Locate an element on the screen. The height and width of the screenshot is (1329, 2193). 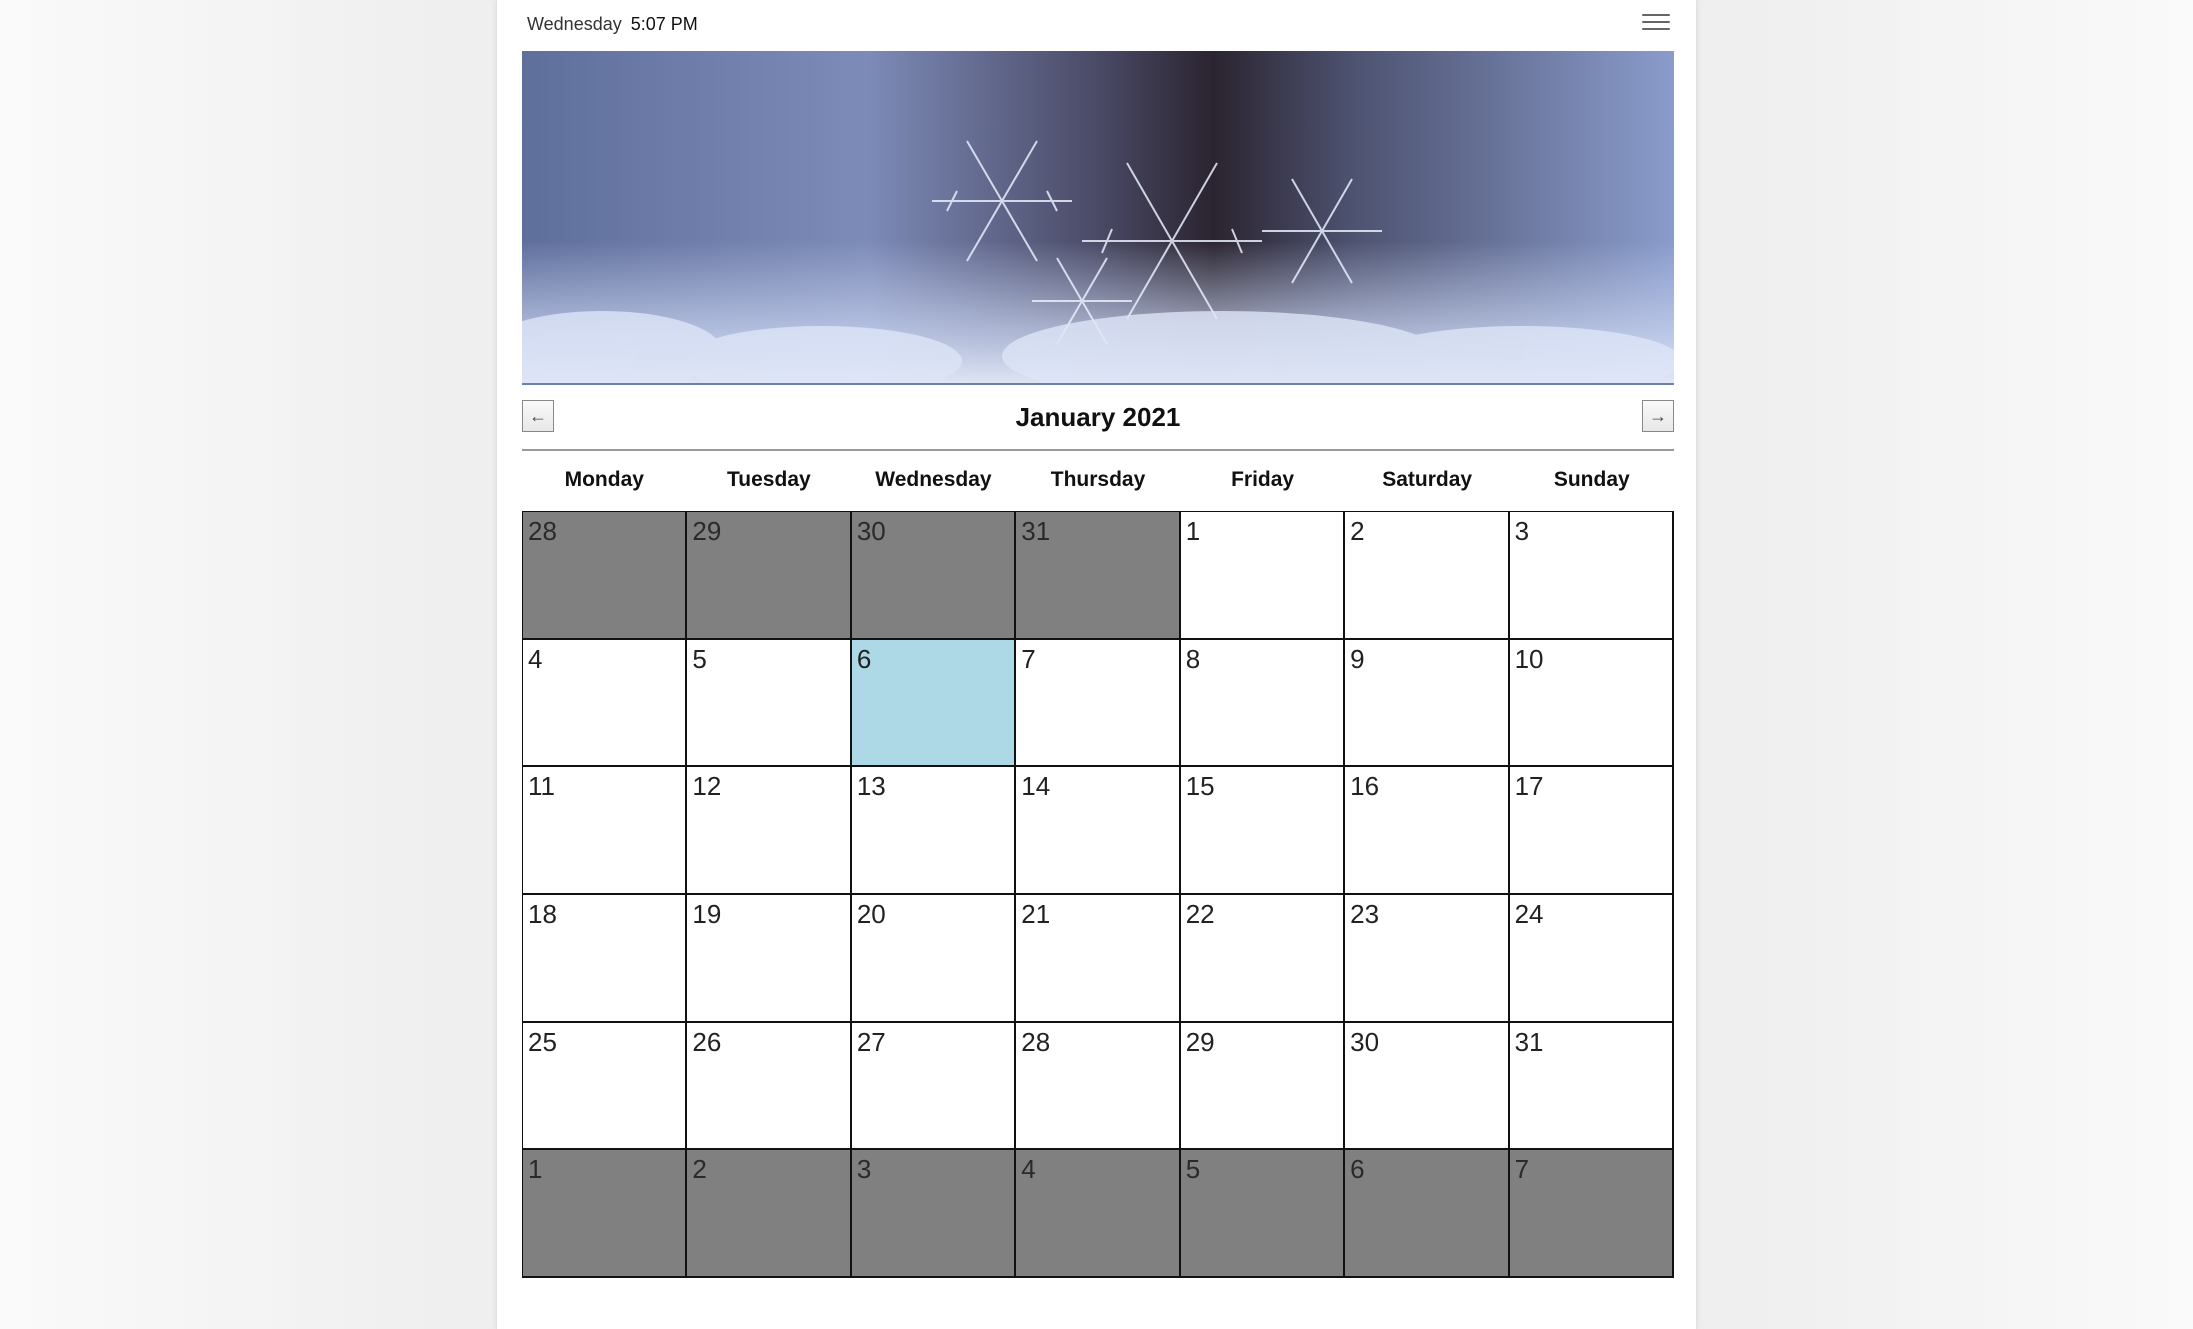
calendar-day-other-month: 30 is located at coordinates (934, 576).